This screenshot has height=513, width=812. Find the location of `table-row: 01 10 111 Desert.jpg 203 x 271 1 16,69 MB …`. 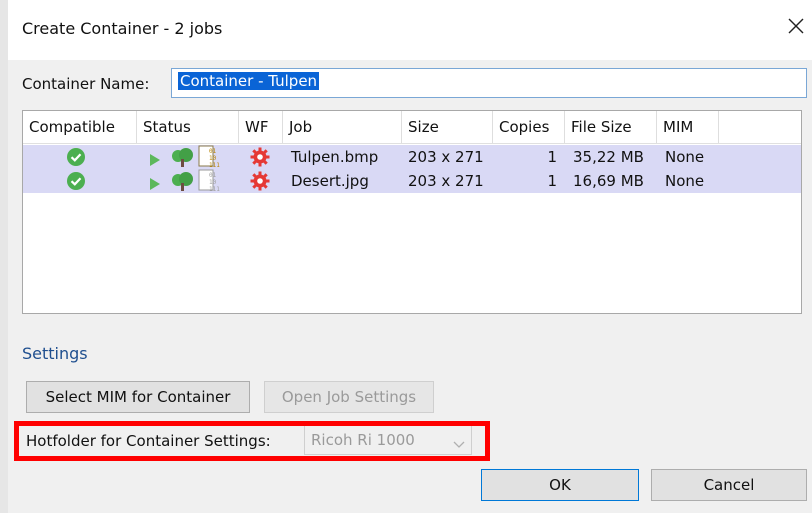

table-row: 01 10 111 Desert.jpg 203 x 271 1 16,69 MB … is located at coordinates (412, 181).